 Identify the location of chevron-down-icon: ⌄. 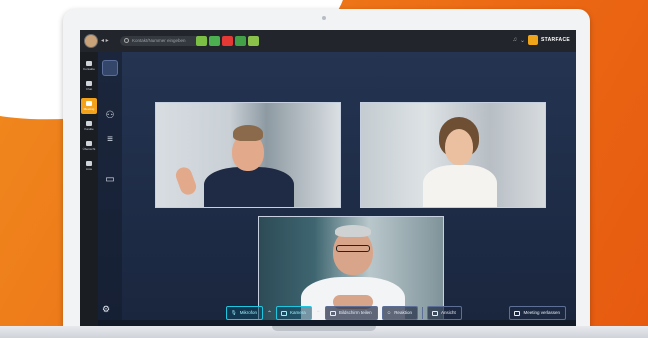
(522, 40).